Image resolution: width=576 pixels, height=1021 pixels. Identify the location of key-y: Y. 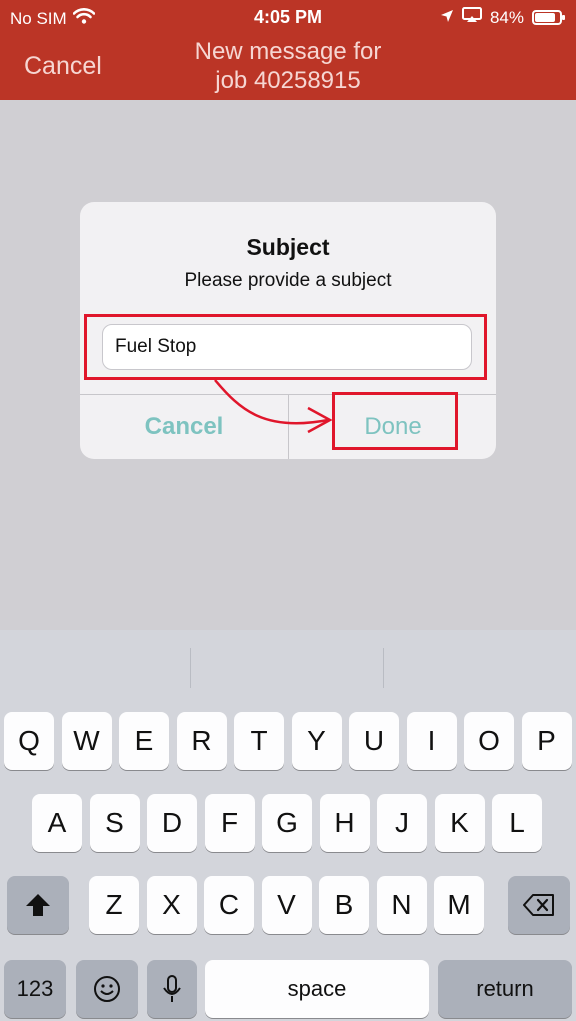
(316, 741).